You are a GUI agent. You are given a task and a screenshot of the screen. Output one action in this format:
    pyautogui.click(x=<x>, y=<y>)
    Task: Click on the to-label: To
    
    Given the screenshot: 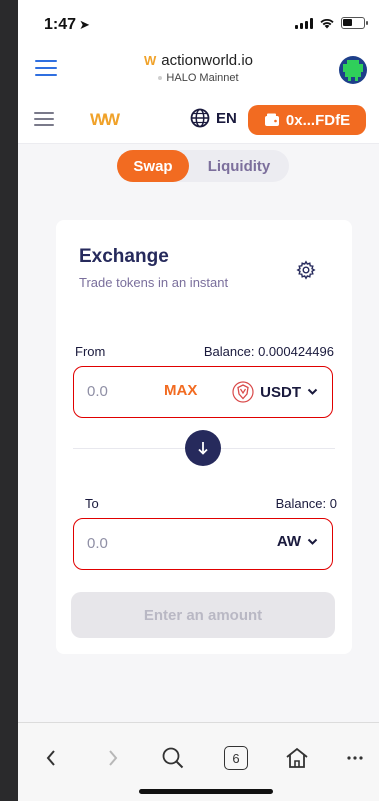 What is the action you would take?
    pyautogui.click(x=92, y=503)
    